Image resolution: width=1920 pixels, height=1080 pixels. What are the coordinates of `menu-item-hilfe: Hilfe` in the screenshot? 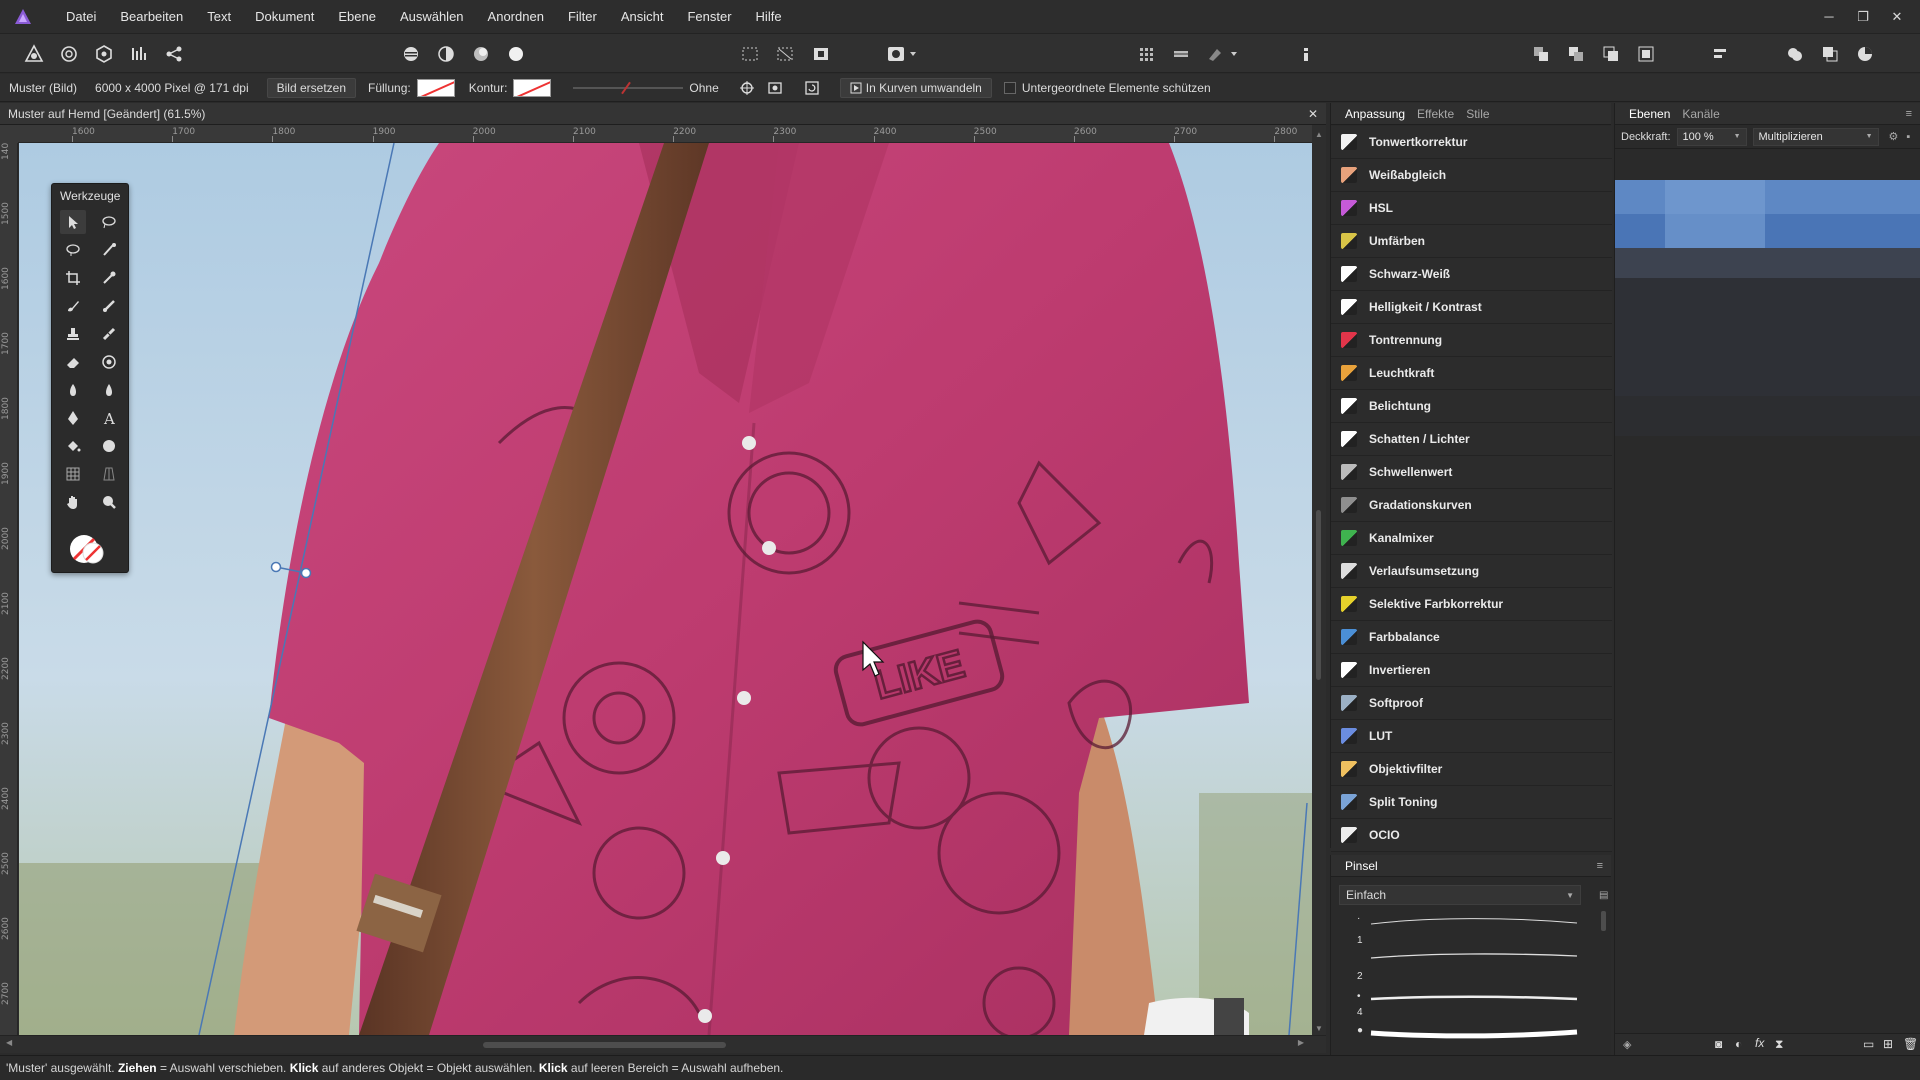 It's located at (769, 16).